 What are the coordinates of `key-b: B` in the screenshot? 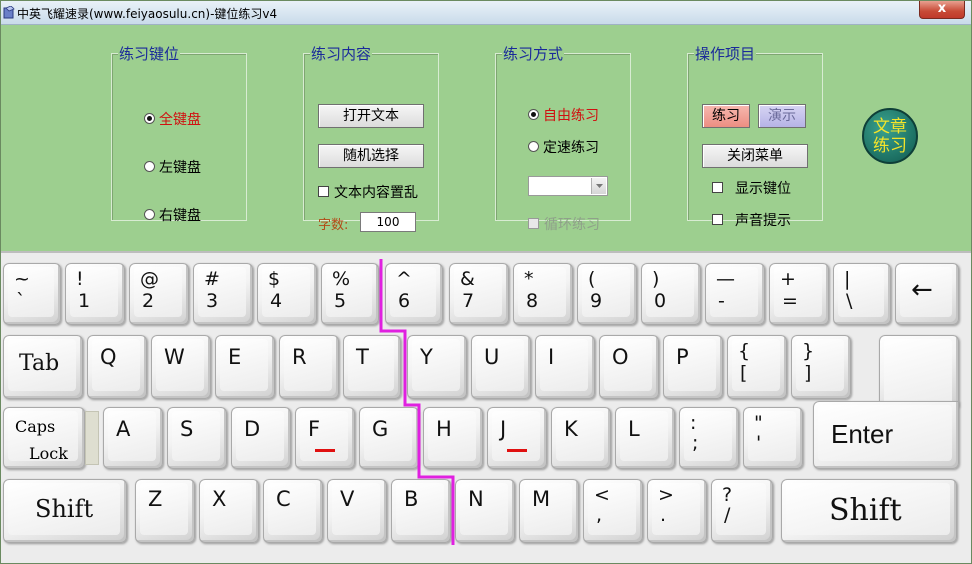 It's located at (421, 511).